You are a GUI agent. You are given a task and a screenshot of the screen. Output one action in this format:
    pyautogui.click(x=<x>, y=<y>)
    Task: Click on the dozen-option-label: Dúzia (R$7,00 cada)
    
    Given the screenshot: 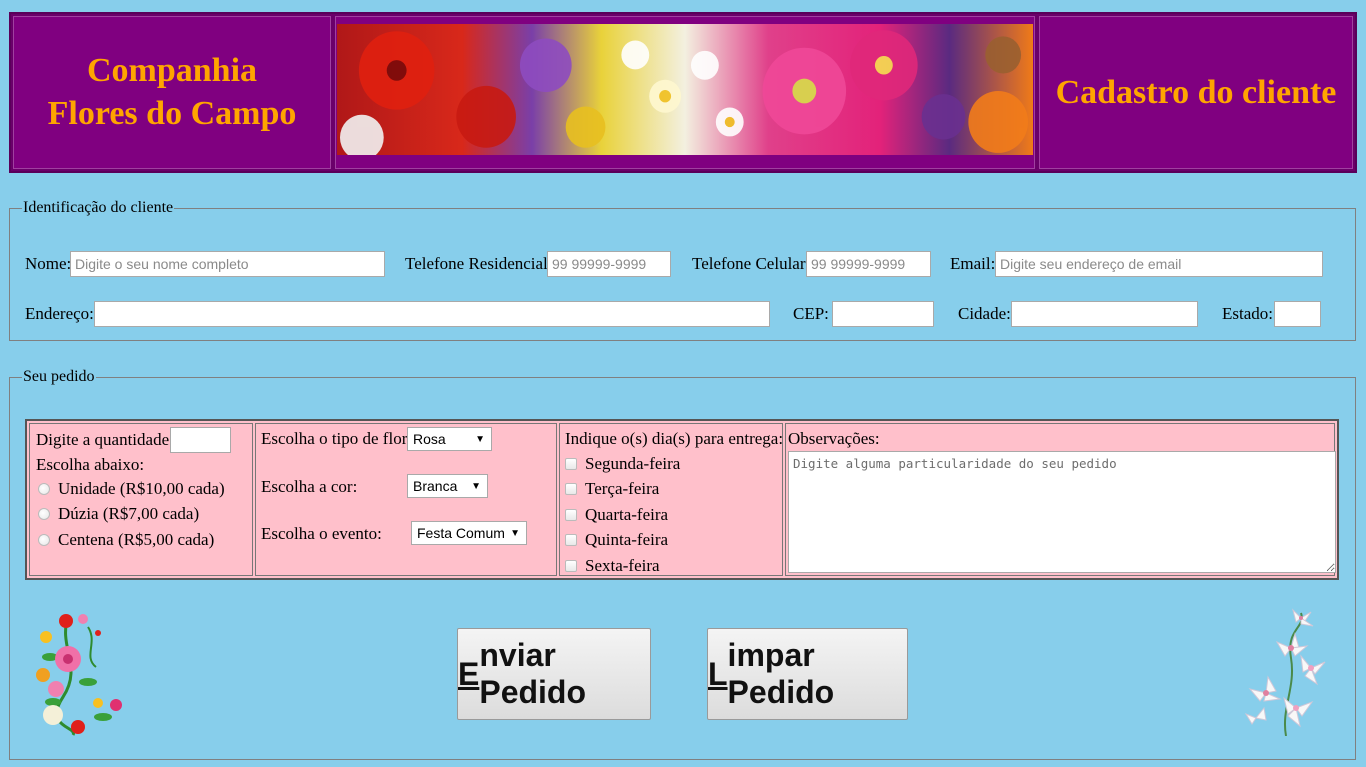 What is the action you would take?
    pyautogui.click(x=129, y=514)
    